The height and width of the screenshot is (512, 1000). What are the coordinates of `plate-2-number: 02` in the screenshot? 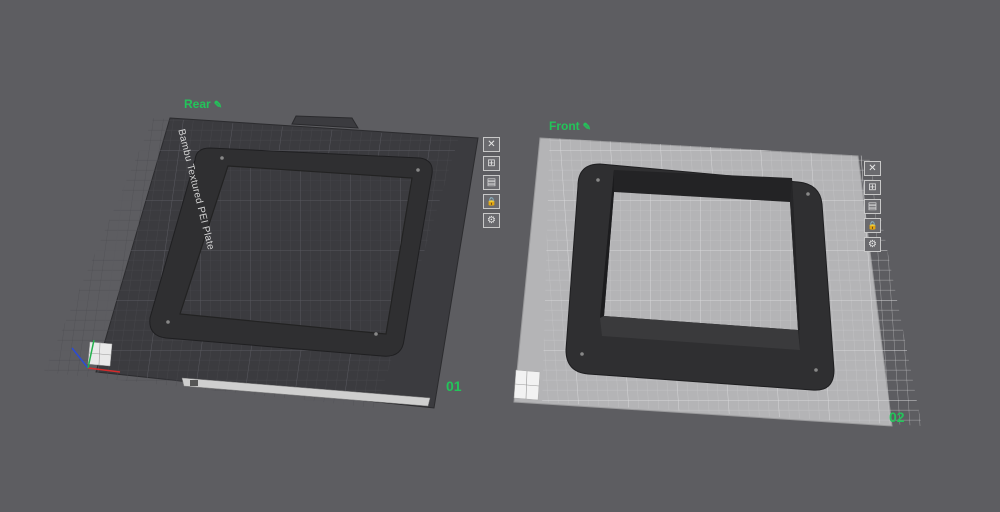 It's located at (897, 417).